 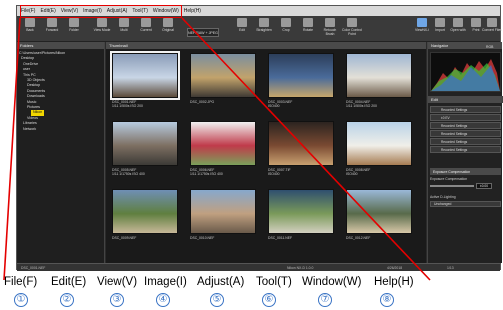 What do you see at coordinates (274, 282) in the screenshot?
I see `legend-label-tool: Tool(T)` at bounding box center [274, 282].